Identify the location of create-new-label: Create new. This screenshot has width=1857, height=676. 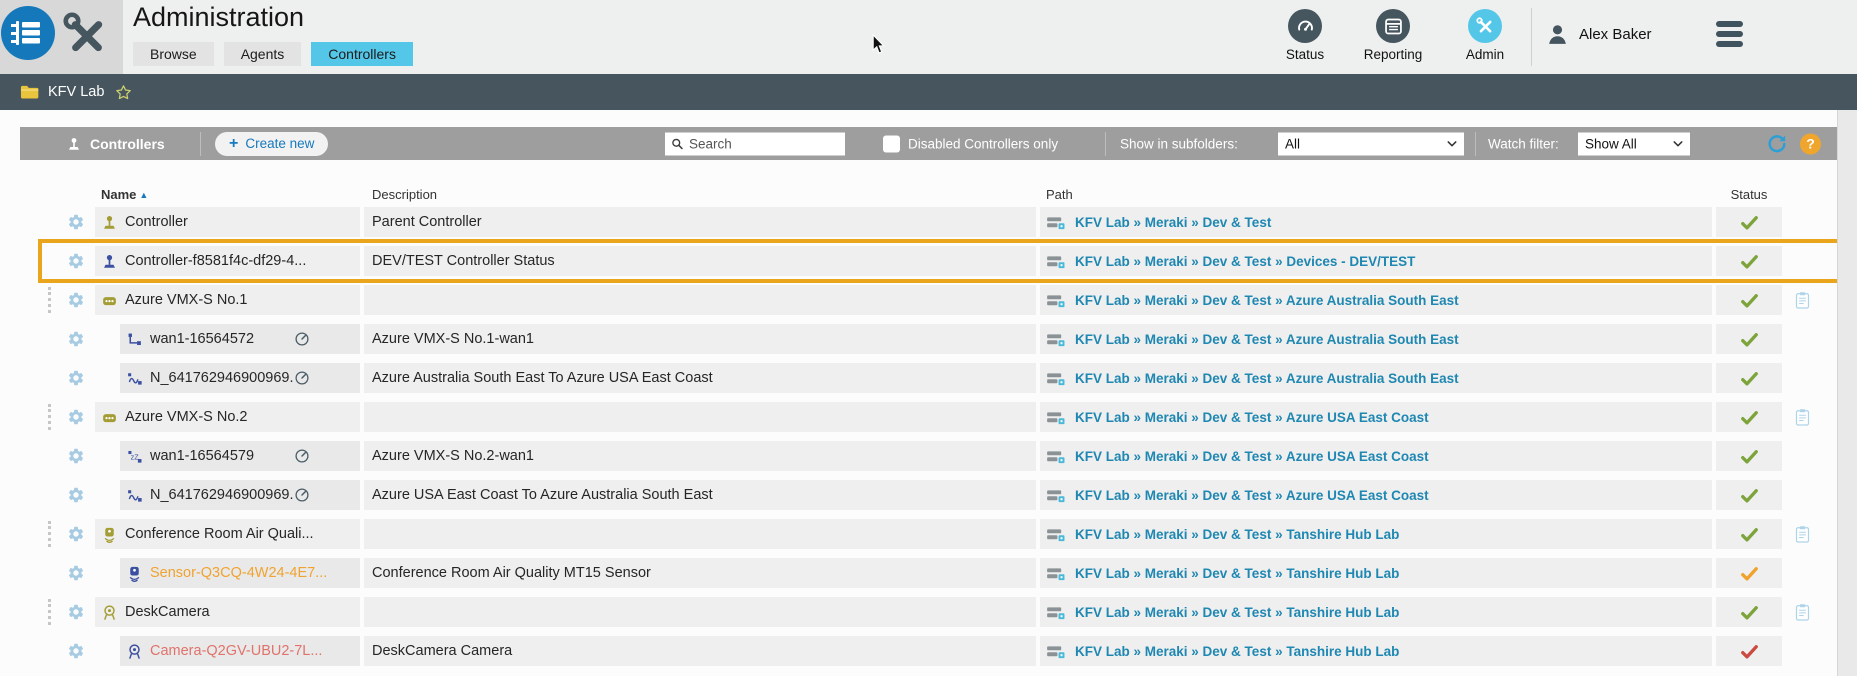
(280, 143).